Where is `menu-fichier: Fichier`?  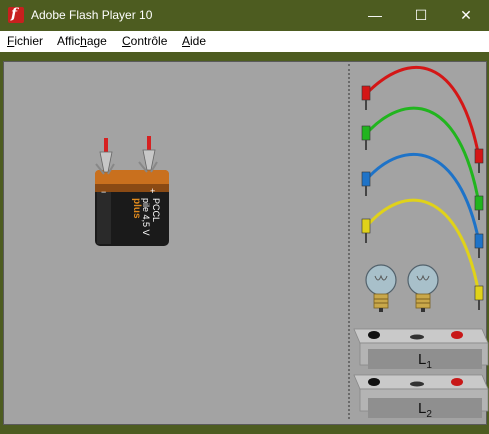 menu-fichier: Fichier is located at coordinates (25, 41).